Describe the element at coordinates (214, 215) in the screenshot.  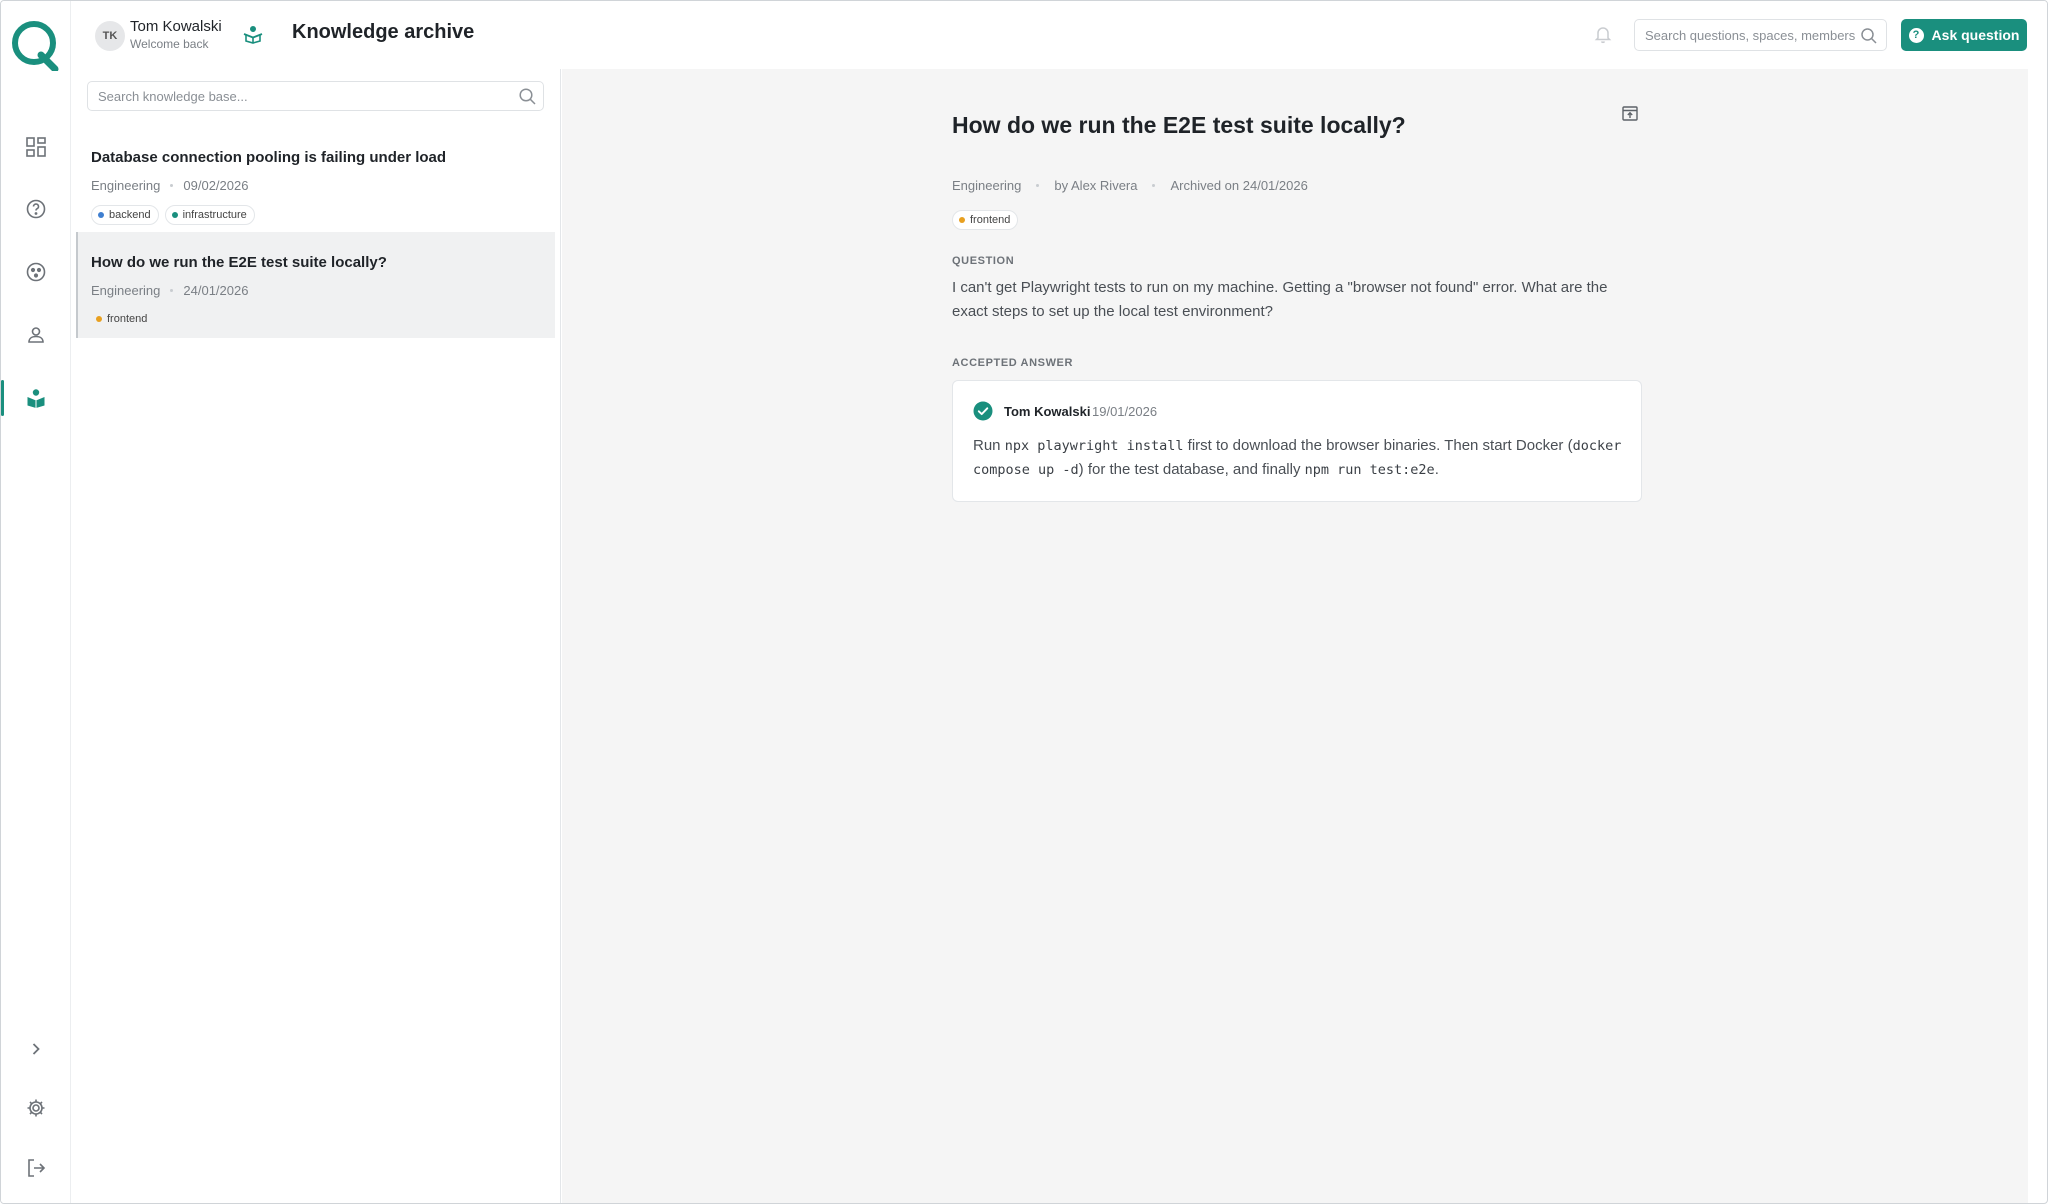
I see `tag-label: infrastructure` at that location.